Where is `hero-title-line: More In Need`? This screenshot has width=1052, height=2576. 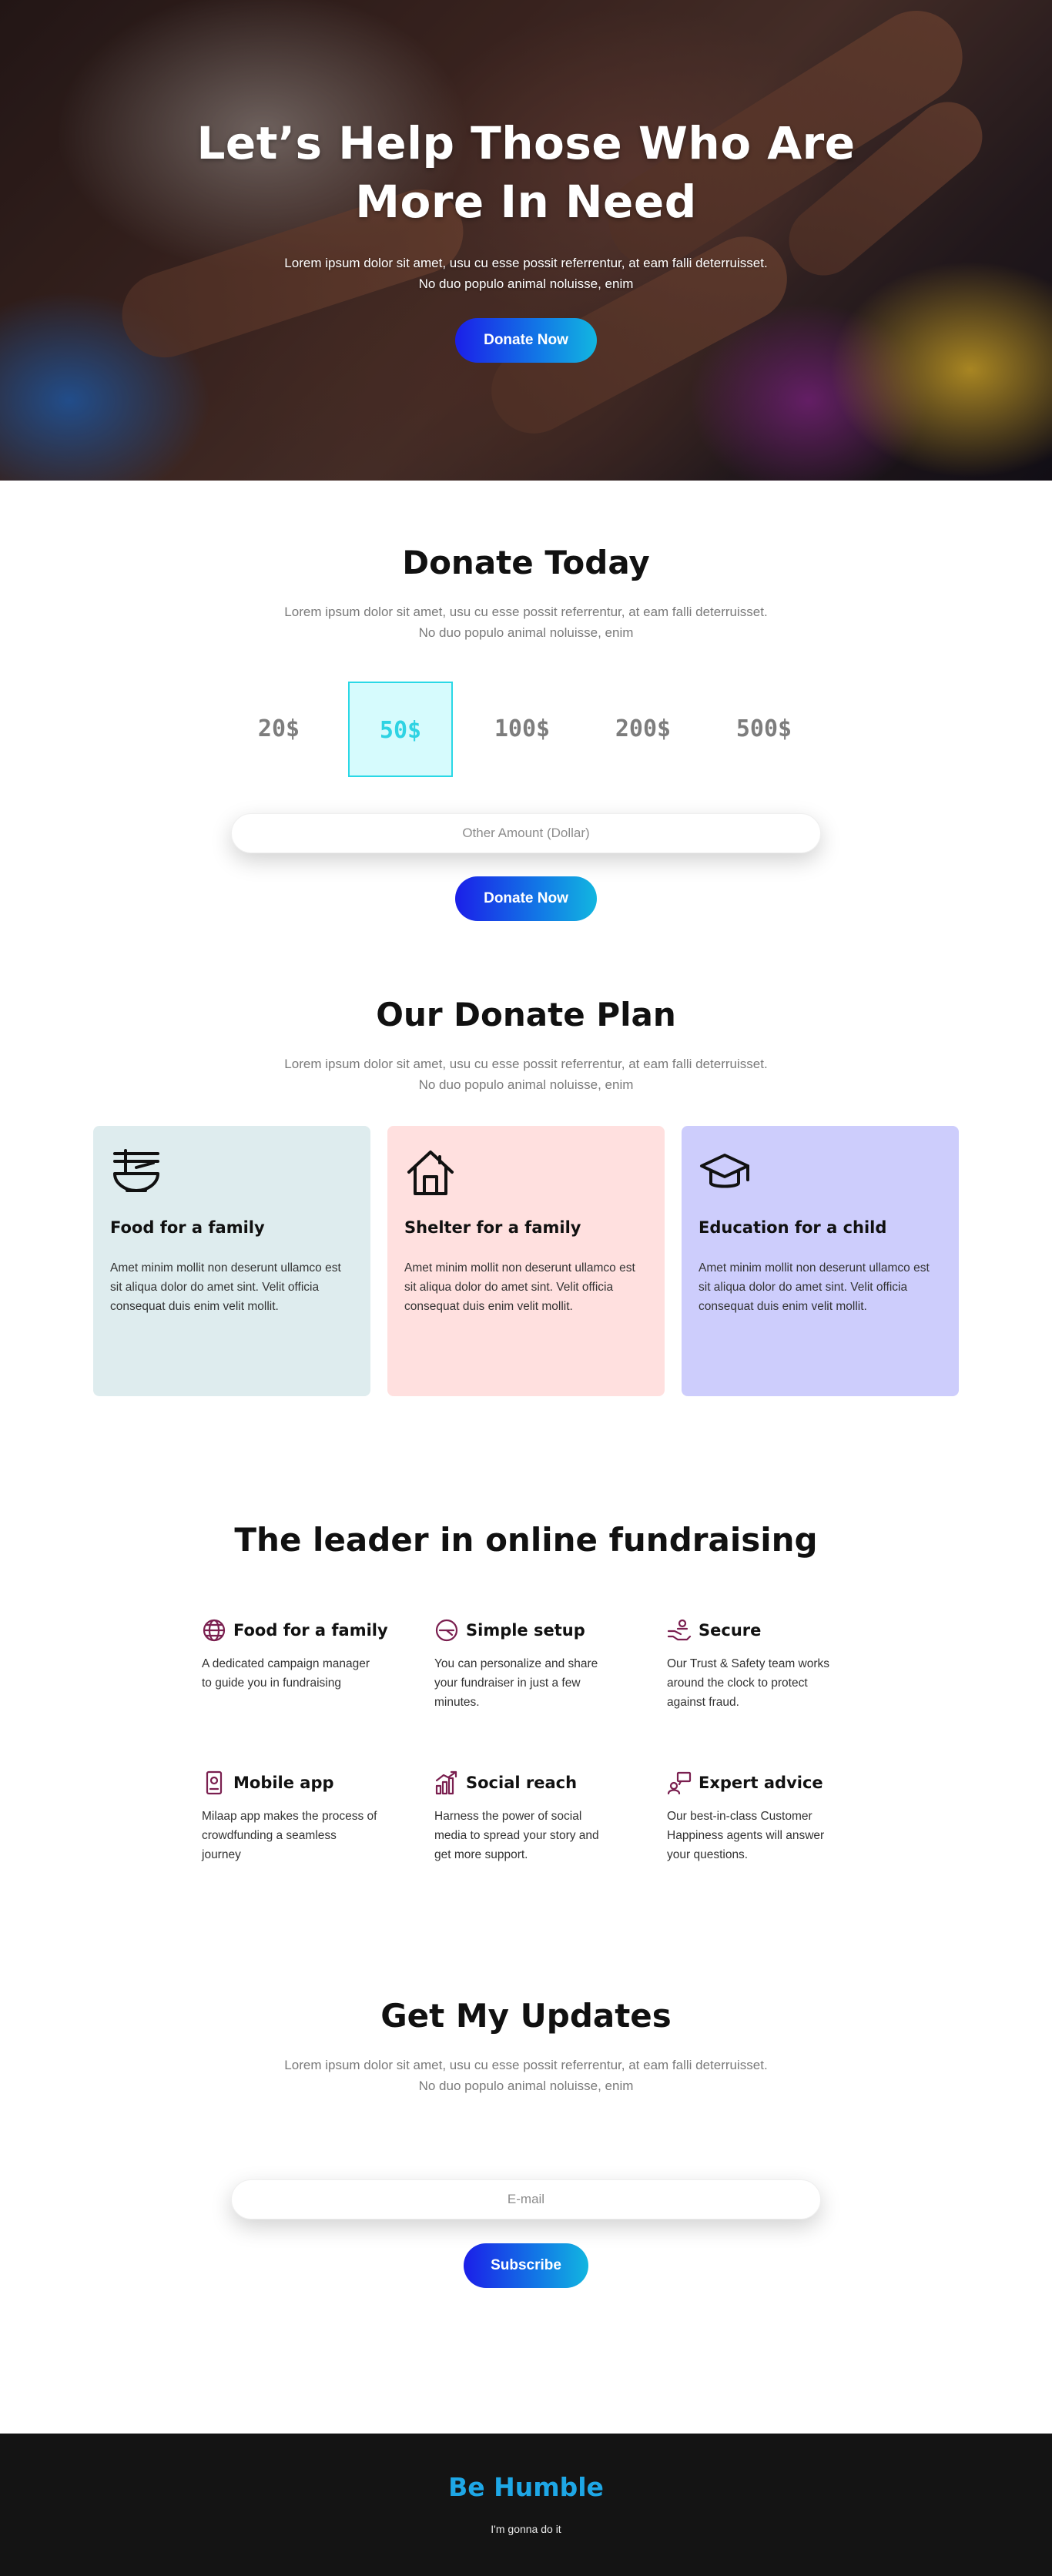 hero-title-line: More In Need is located at coordinates (526, 202).